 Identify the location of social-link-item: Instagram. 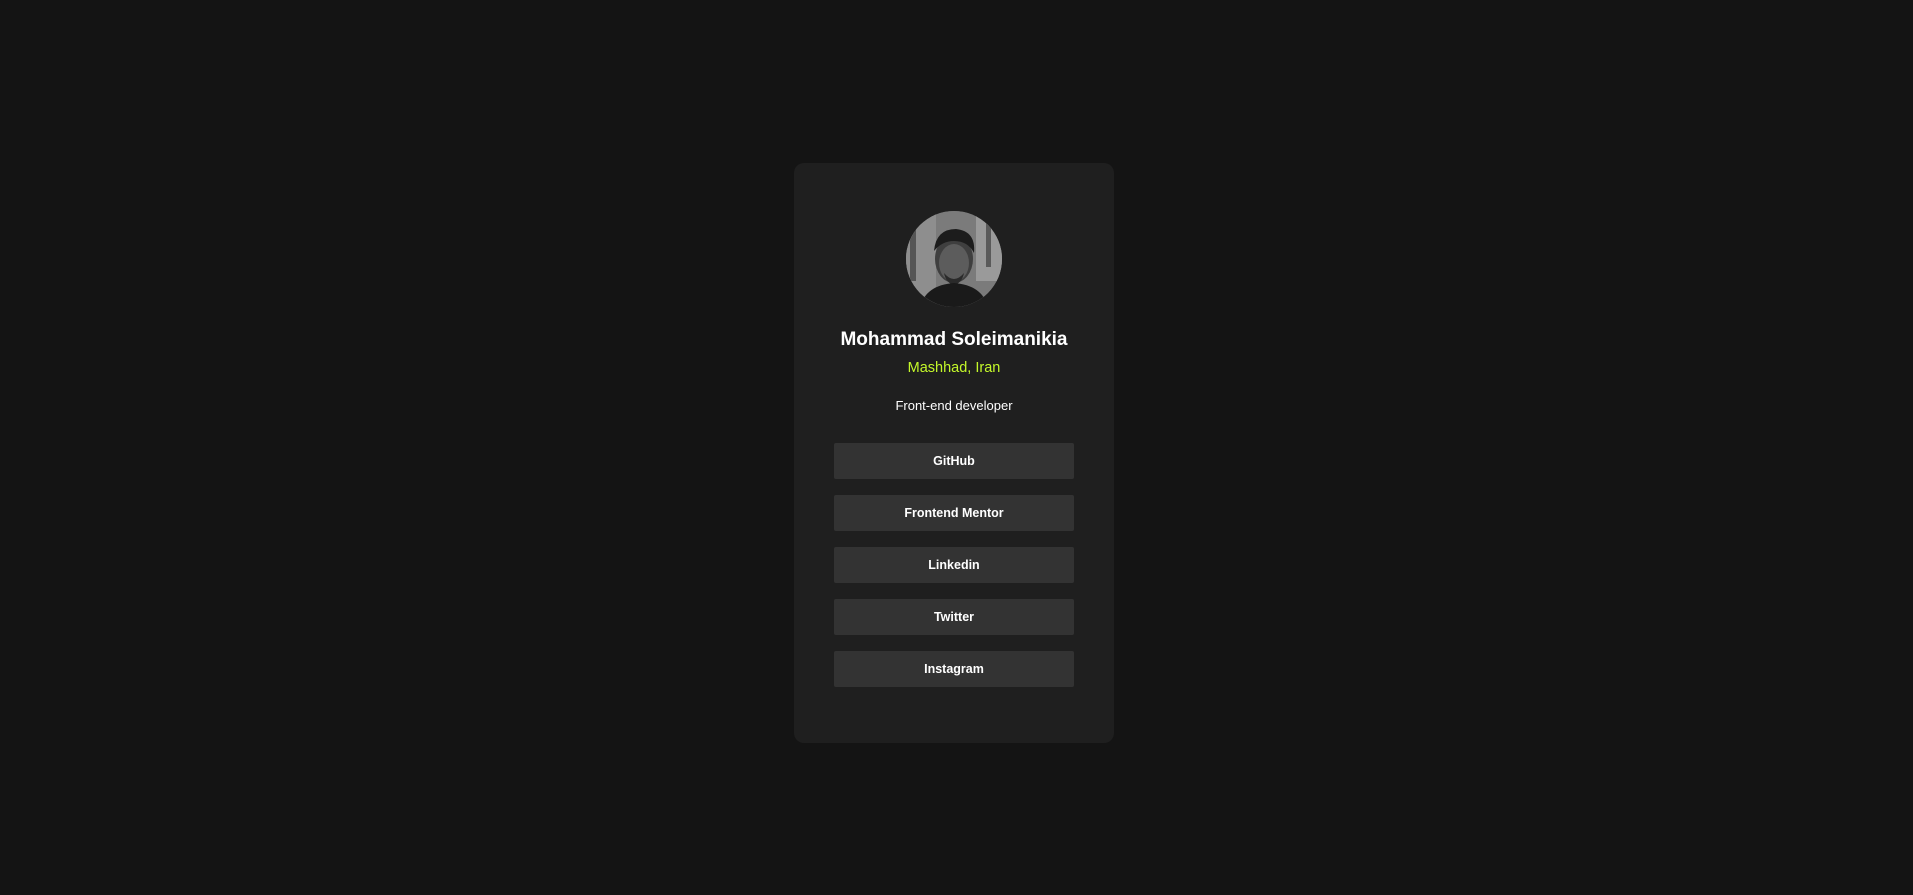
(954, 669).